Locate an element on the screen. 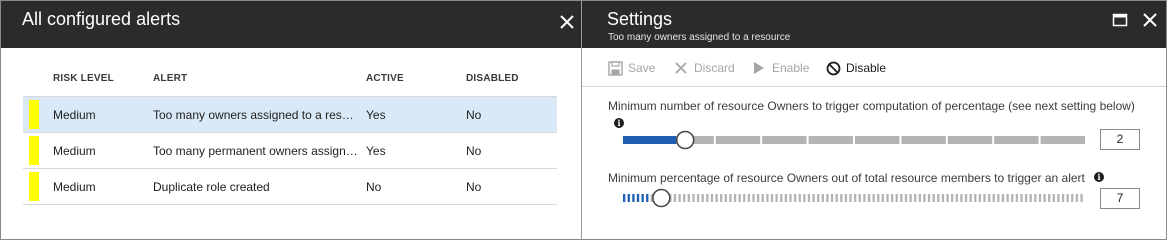 This screenshot has height=240, width=1167. maximize-icon is located at coordinates (1120, 20).